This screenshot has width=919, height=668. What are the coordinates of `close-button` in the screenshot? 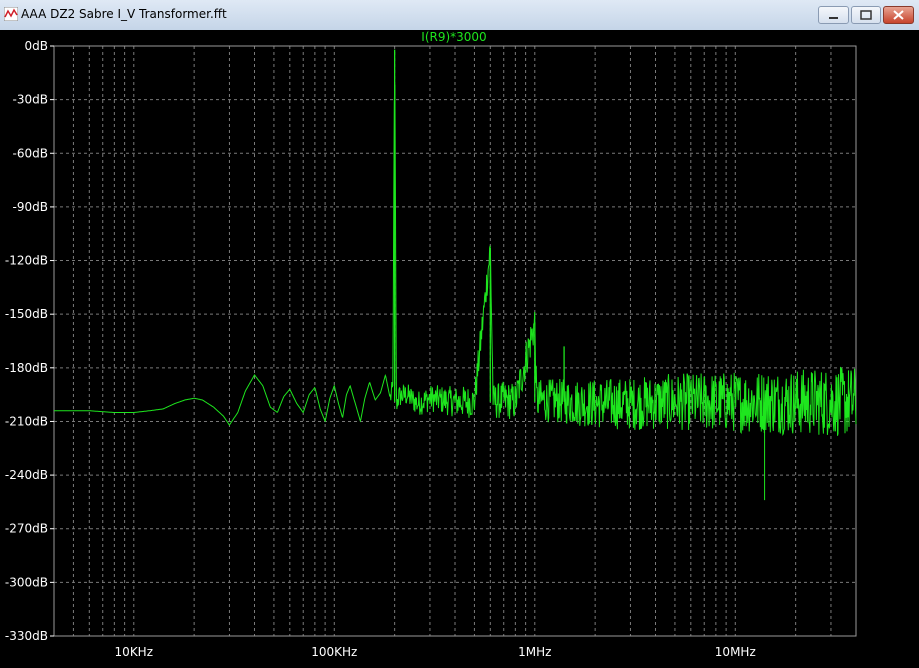 It's located at (898, 15).